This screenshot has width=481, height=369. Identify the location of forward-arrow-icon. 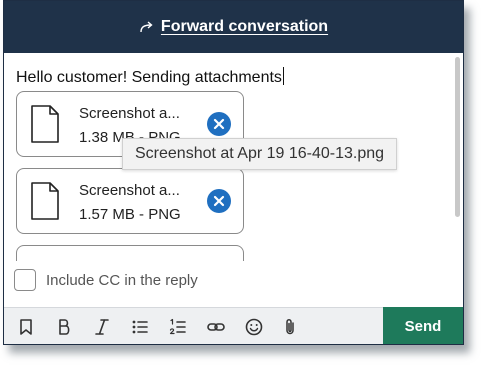
(146, 27).